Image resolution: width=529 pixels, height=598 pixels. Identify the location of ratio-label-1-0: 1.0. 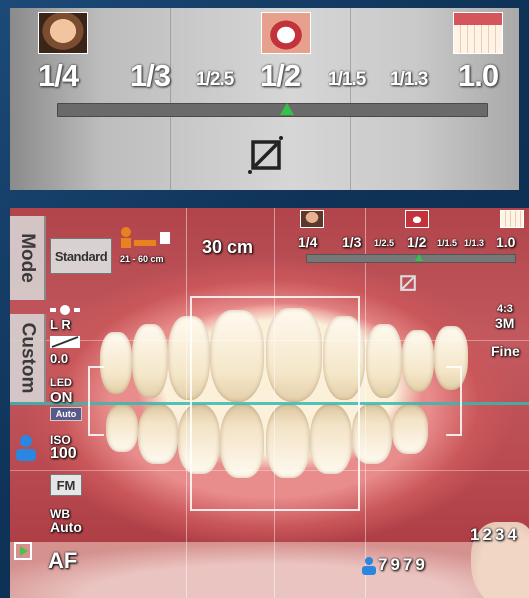
(478, 75).